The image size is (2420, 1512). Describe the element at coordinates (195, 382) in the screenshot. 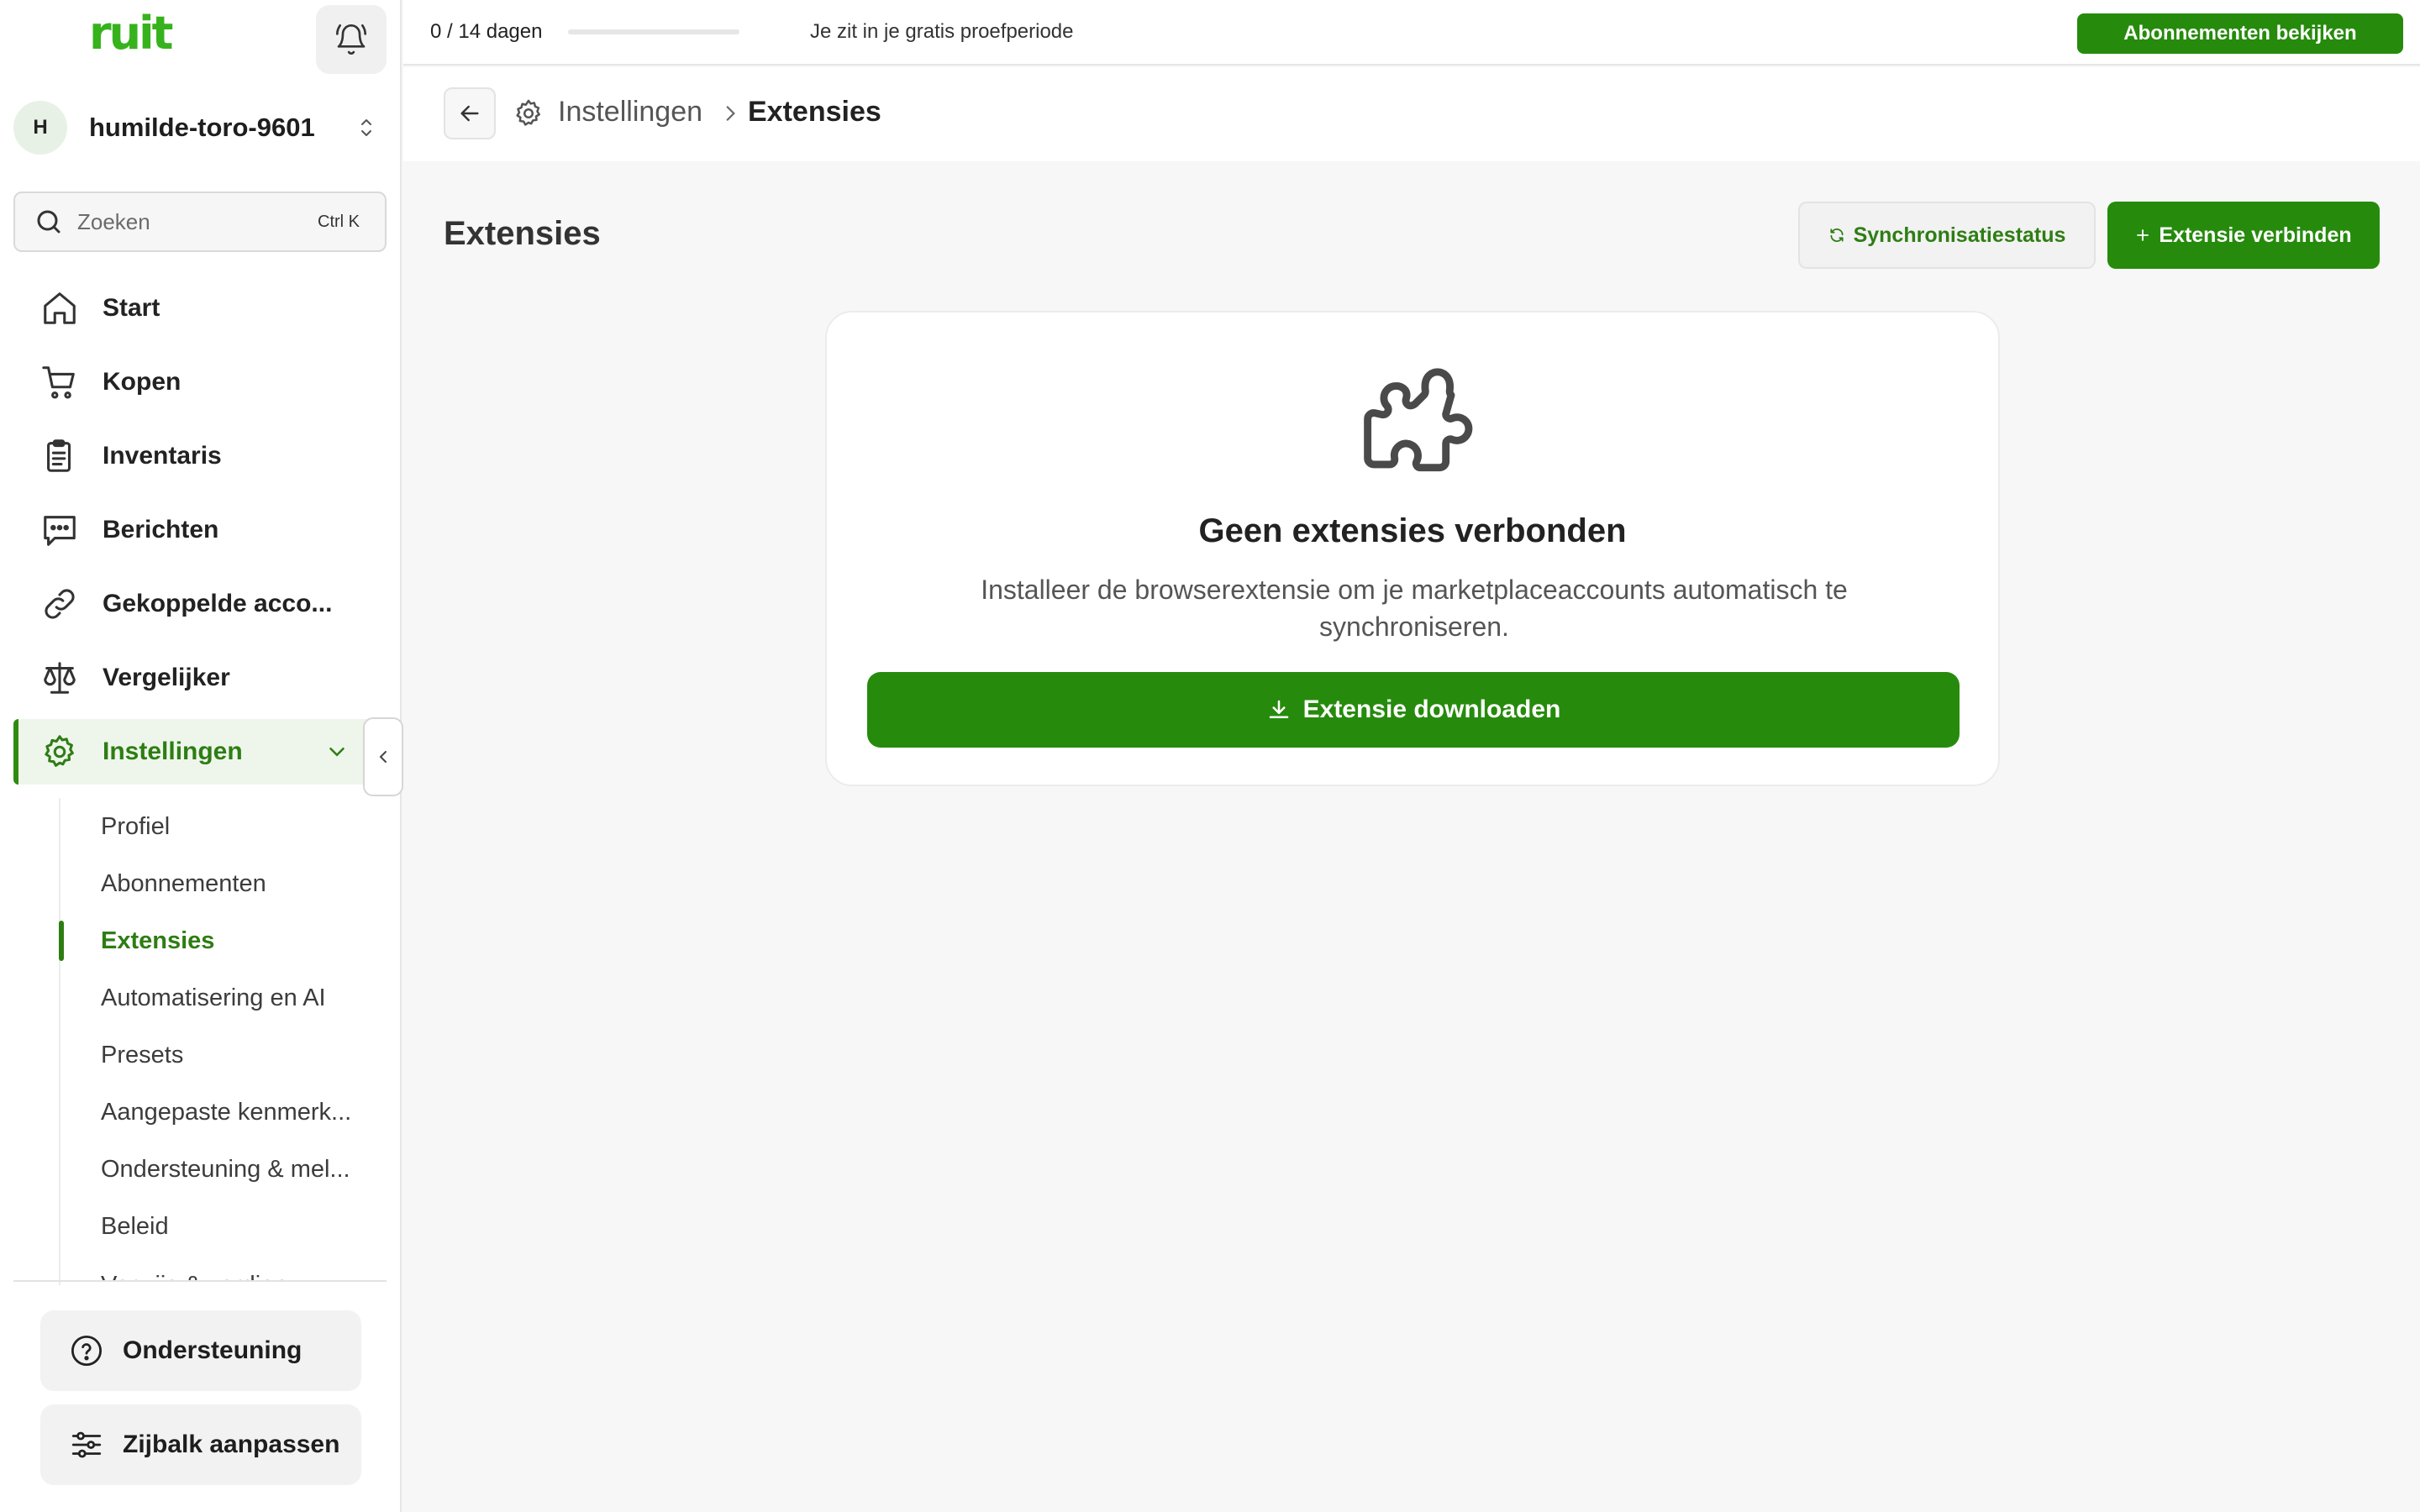

I see `sidebar-item-kopen: Kopen` at that location.